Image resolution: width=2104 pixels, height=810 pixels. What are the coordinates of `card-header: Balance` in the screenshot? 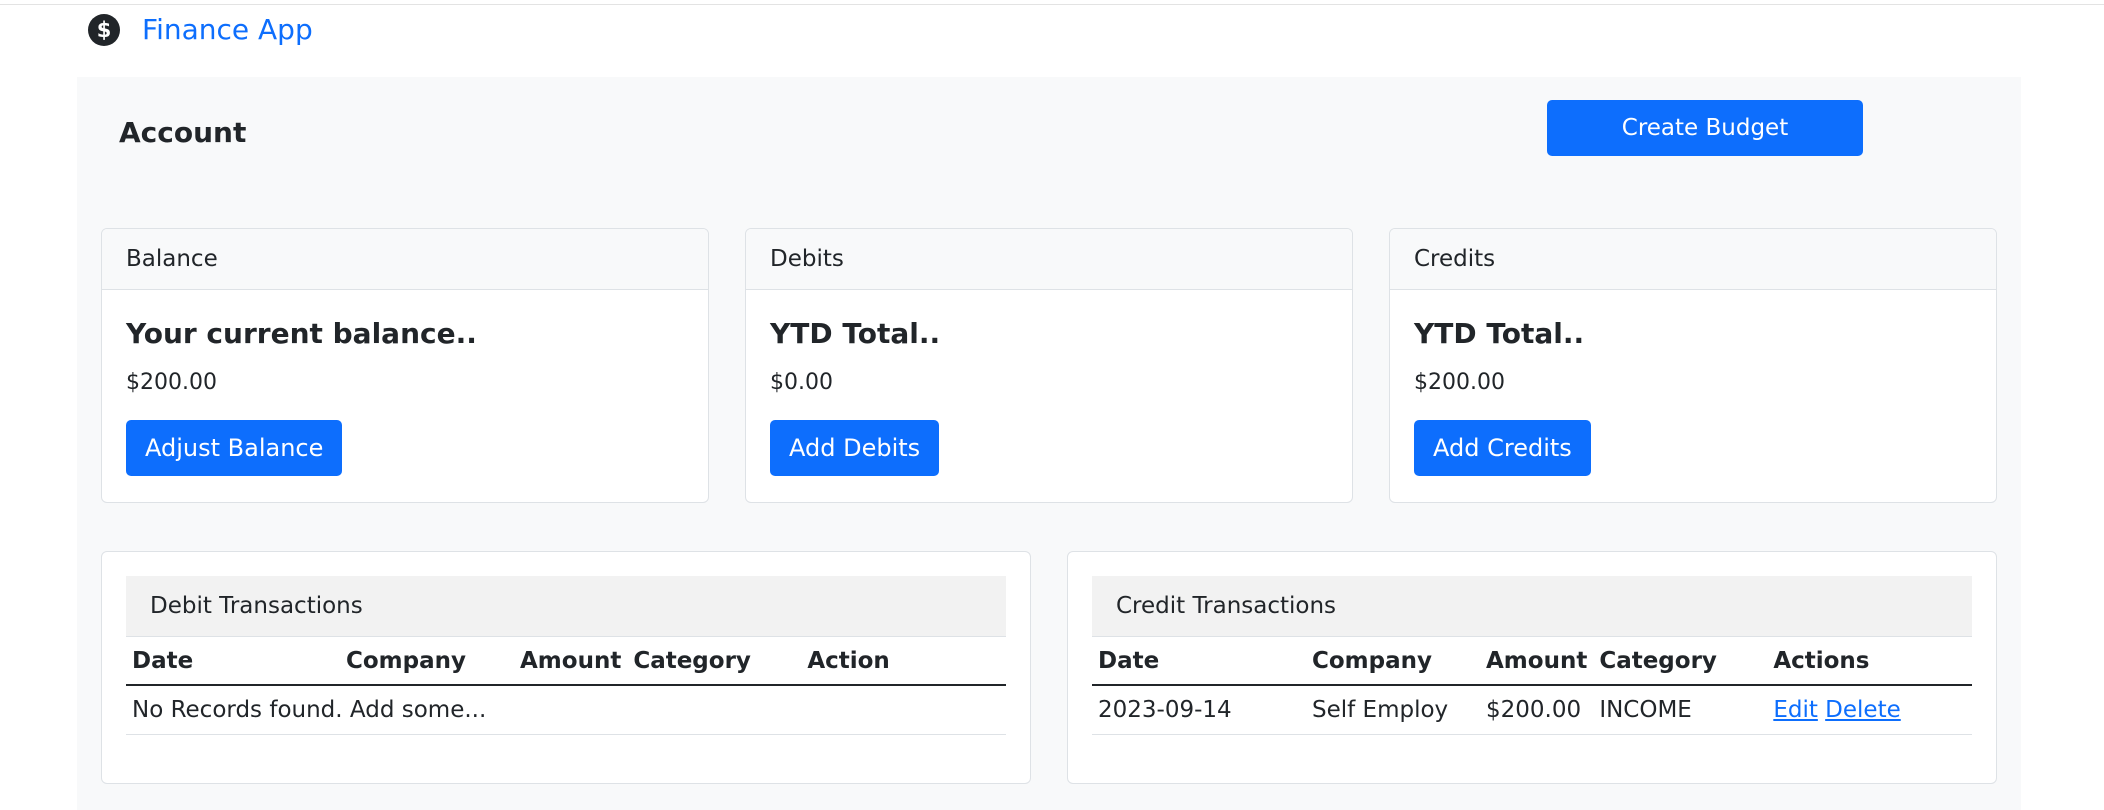 It's located at (405, 259).